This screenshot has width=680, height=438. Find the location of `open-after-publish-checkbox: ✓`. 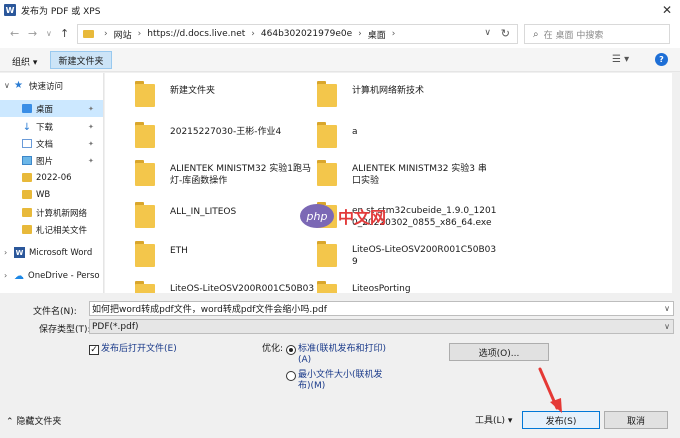

open-after-publish-checkbox: ✓ is located at coordinates (94, 350).